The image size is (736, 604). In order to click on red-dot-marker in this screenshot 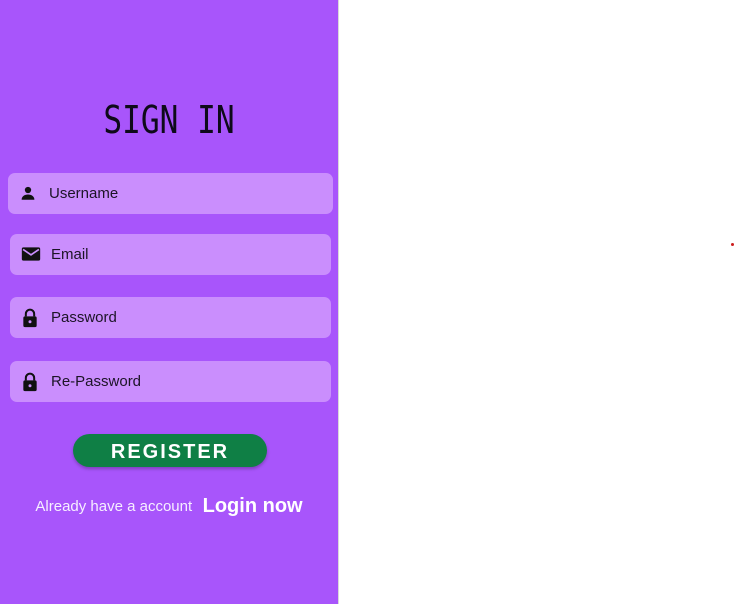, I will do `click(732, 244)`.